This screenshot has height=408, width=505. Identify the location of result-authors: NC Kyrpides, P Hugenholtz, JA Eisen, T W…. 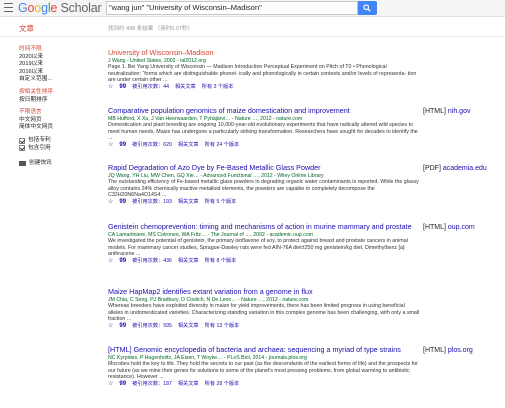
(207, 357).